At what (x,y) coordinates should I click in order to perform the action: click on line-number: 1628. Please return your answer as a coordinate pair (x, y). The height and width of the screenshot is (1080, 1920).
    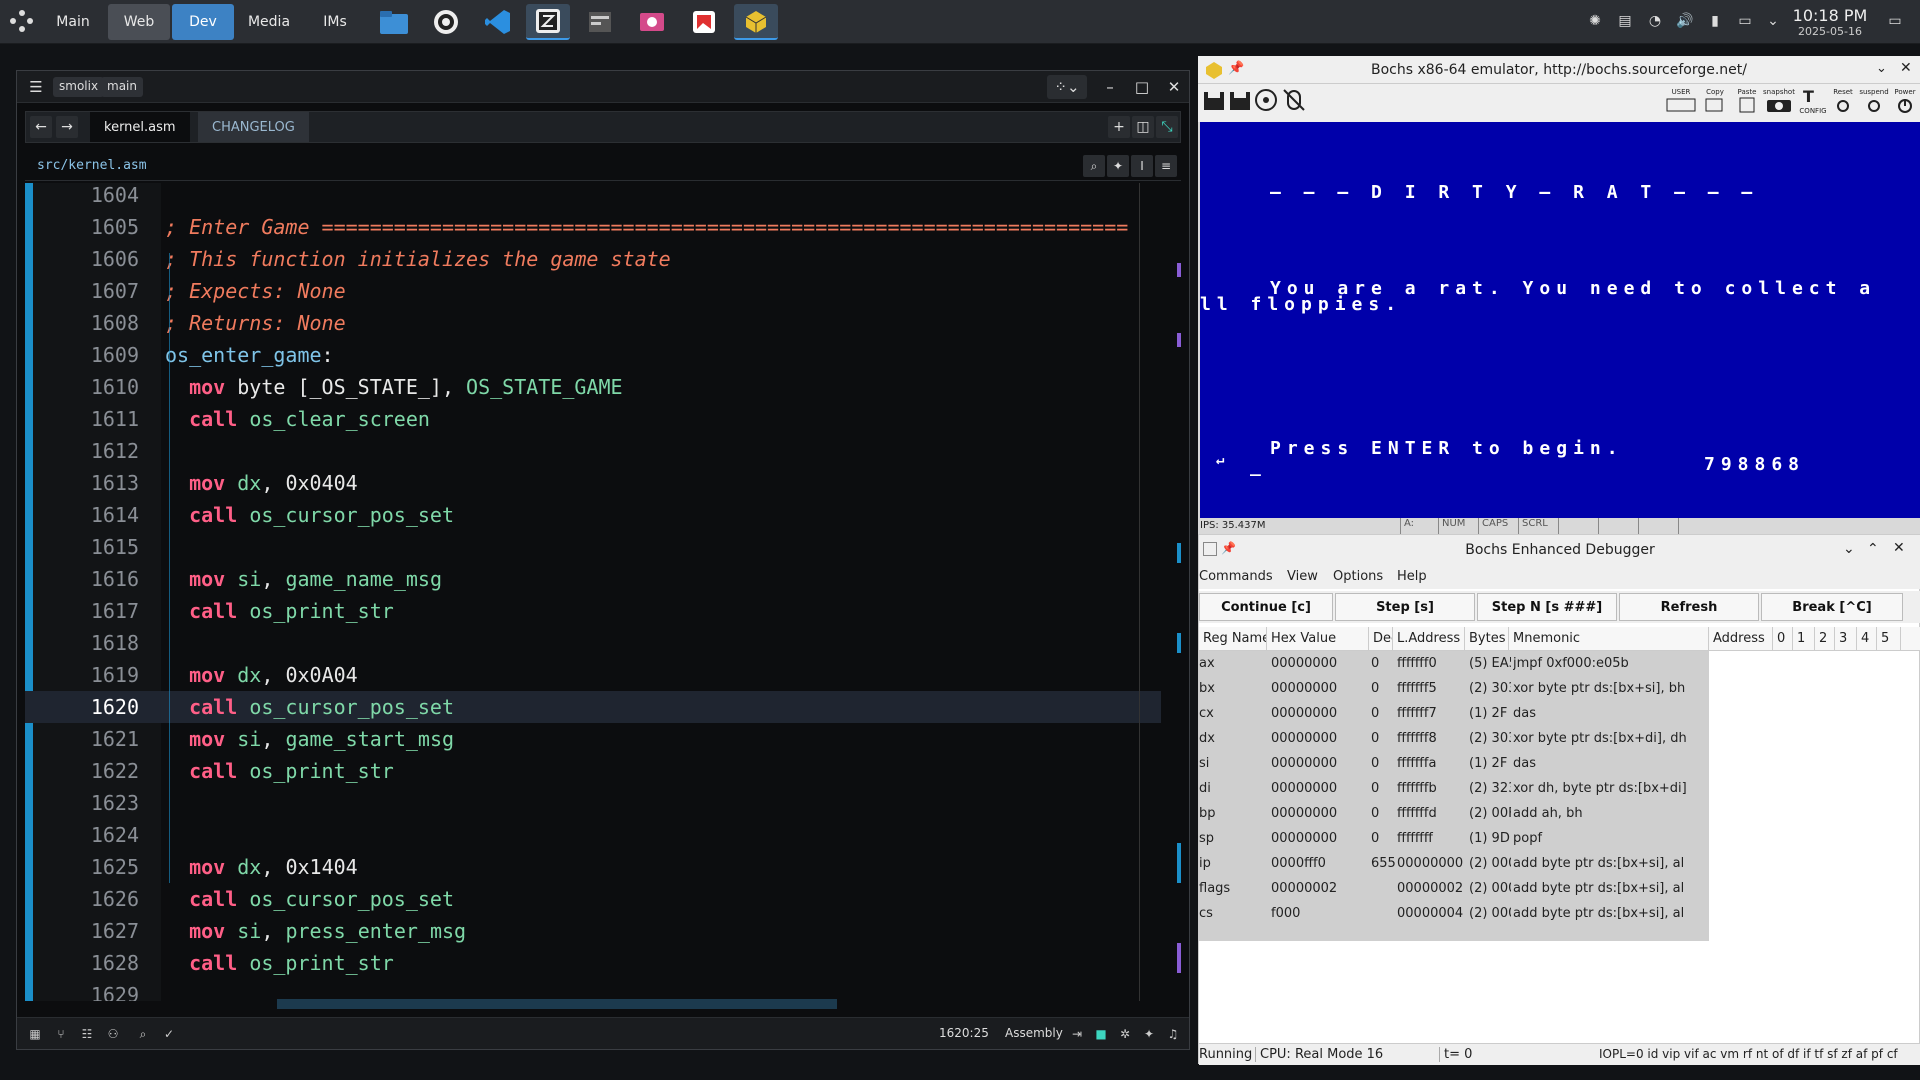
    Looking at the image, I should click on (86, 963).